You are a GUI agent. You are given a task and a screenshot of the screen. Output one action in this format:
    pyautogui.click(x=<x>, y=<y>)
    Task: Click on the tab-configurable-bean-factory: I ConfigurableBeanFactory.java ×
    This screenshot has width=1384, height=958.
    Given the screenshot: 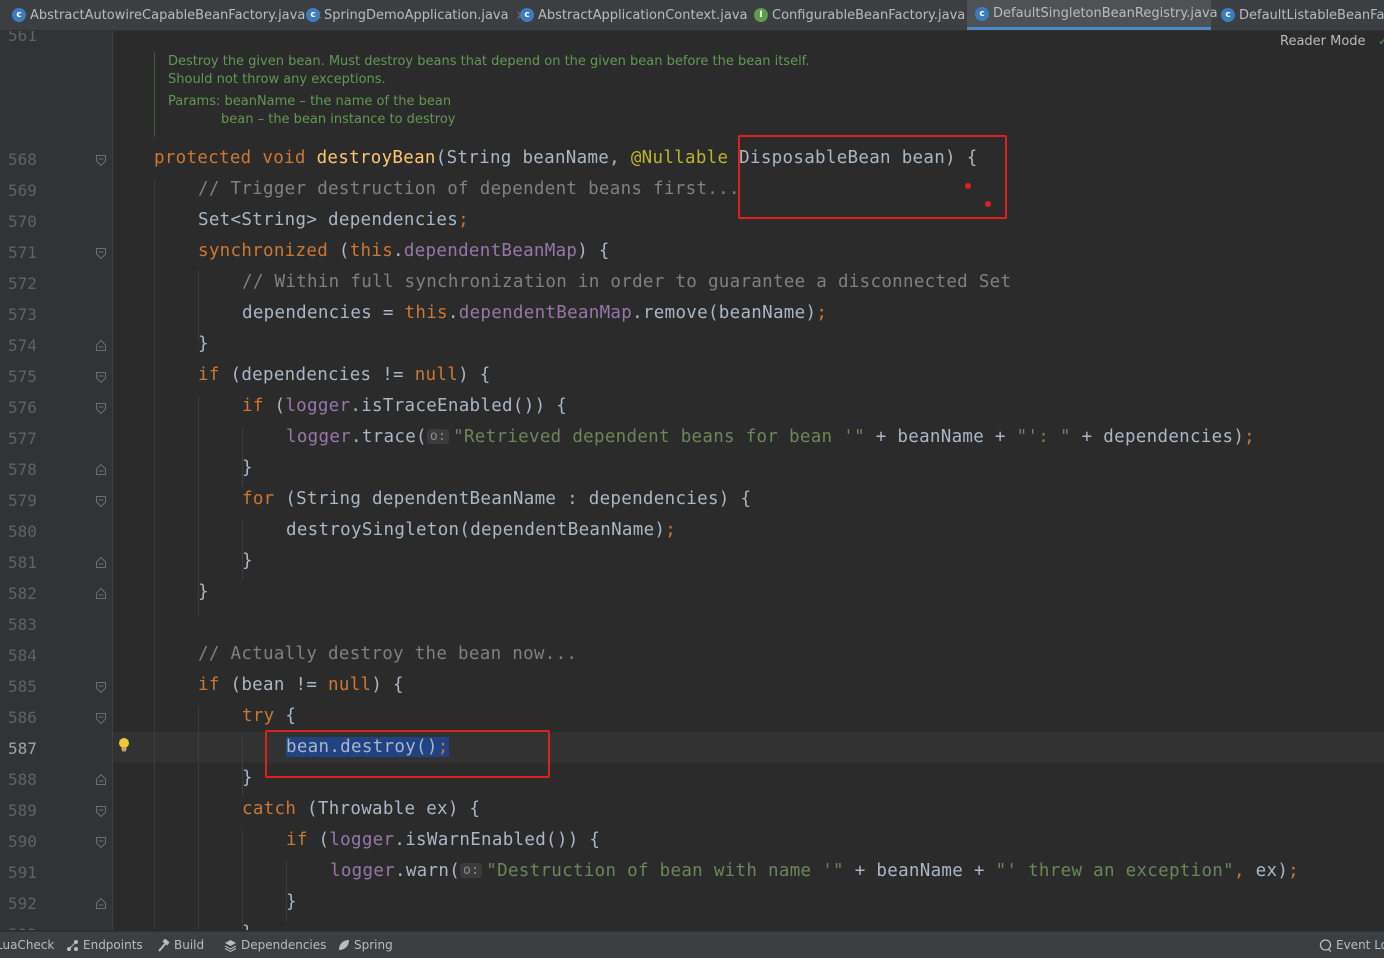 What is the action you would take?
    pyautogui.click(x=863, y=15)
    